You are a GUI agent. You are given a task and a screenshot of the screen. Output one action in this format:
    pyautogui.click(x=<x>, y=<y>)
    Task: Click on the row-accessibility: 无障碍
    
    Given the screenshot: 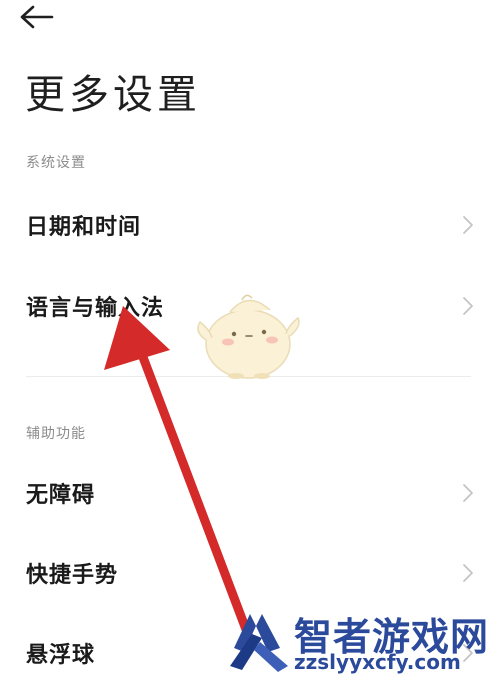 What is the action you would take?
    pyautogui.click(x=248, y=493)
    